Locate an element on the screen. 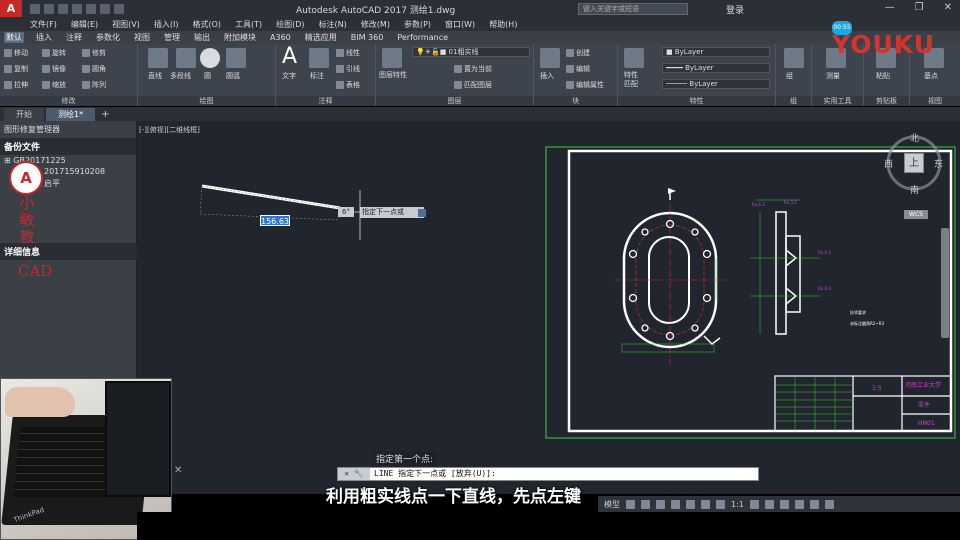 Image resolution: width=960 pixels, height=540 pixels. menu-file: 文件(F) is located at coordinates (43, 24).